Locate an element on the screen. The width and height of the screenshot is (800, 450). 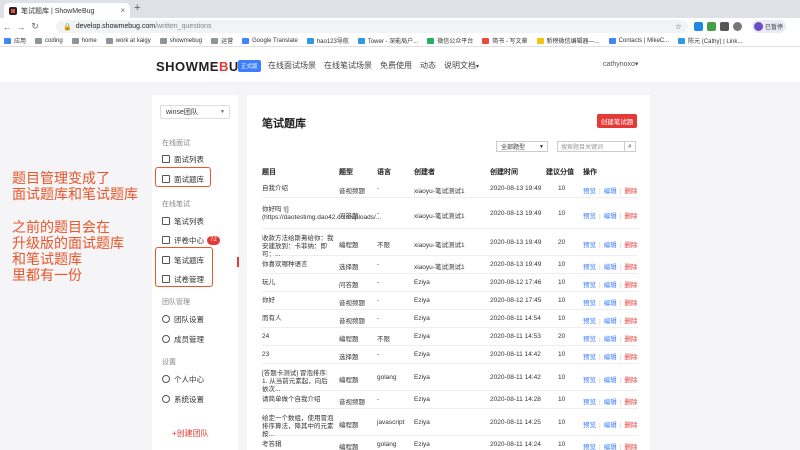
showmebug-logo: SHOWMEBUG is located at coordinates (202, 66).